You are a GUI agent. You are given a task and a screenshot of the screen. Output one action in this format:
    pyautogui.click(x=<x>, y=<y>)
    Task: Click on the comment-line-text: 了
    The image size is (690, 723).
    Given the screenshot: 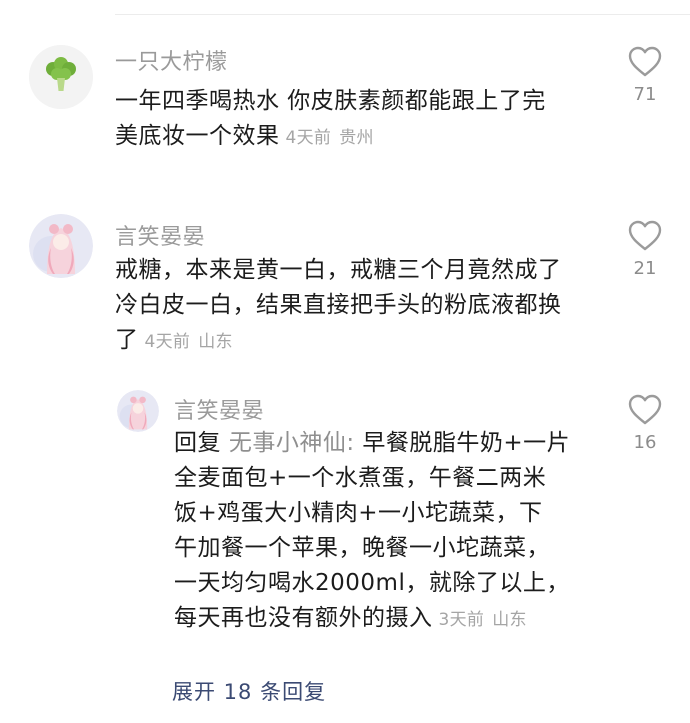 What is the action you would take?
    pyautogui.click(x=127, y=340)
    